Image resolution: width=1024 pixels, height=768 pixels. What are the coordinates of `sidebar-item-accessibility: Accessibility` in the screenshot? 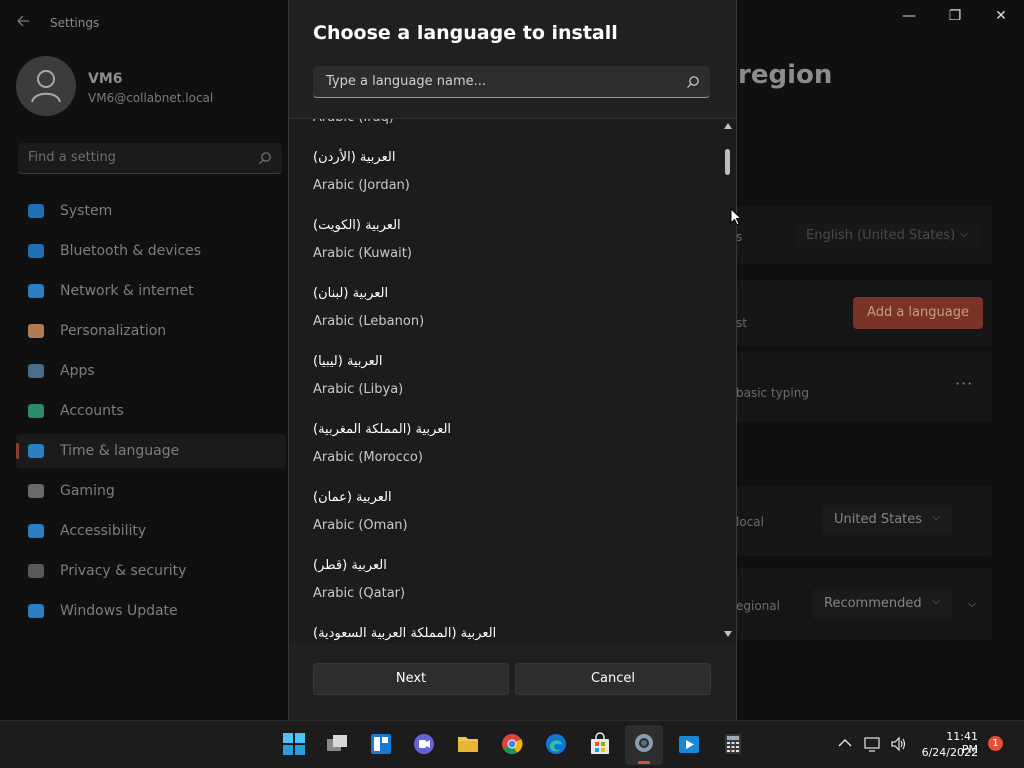 It's located at (151, 531).